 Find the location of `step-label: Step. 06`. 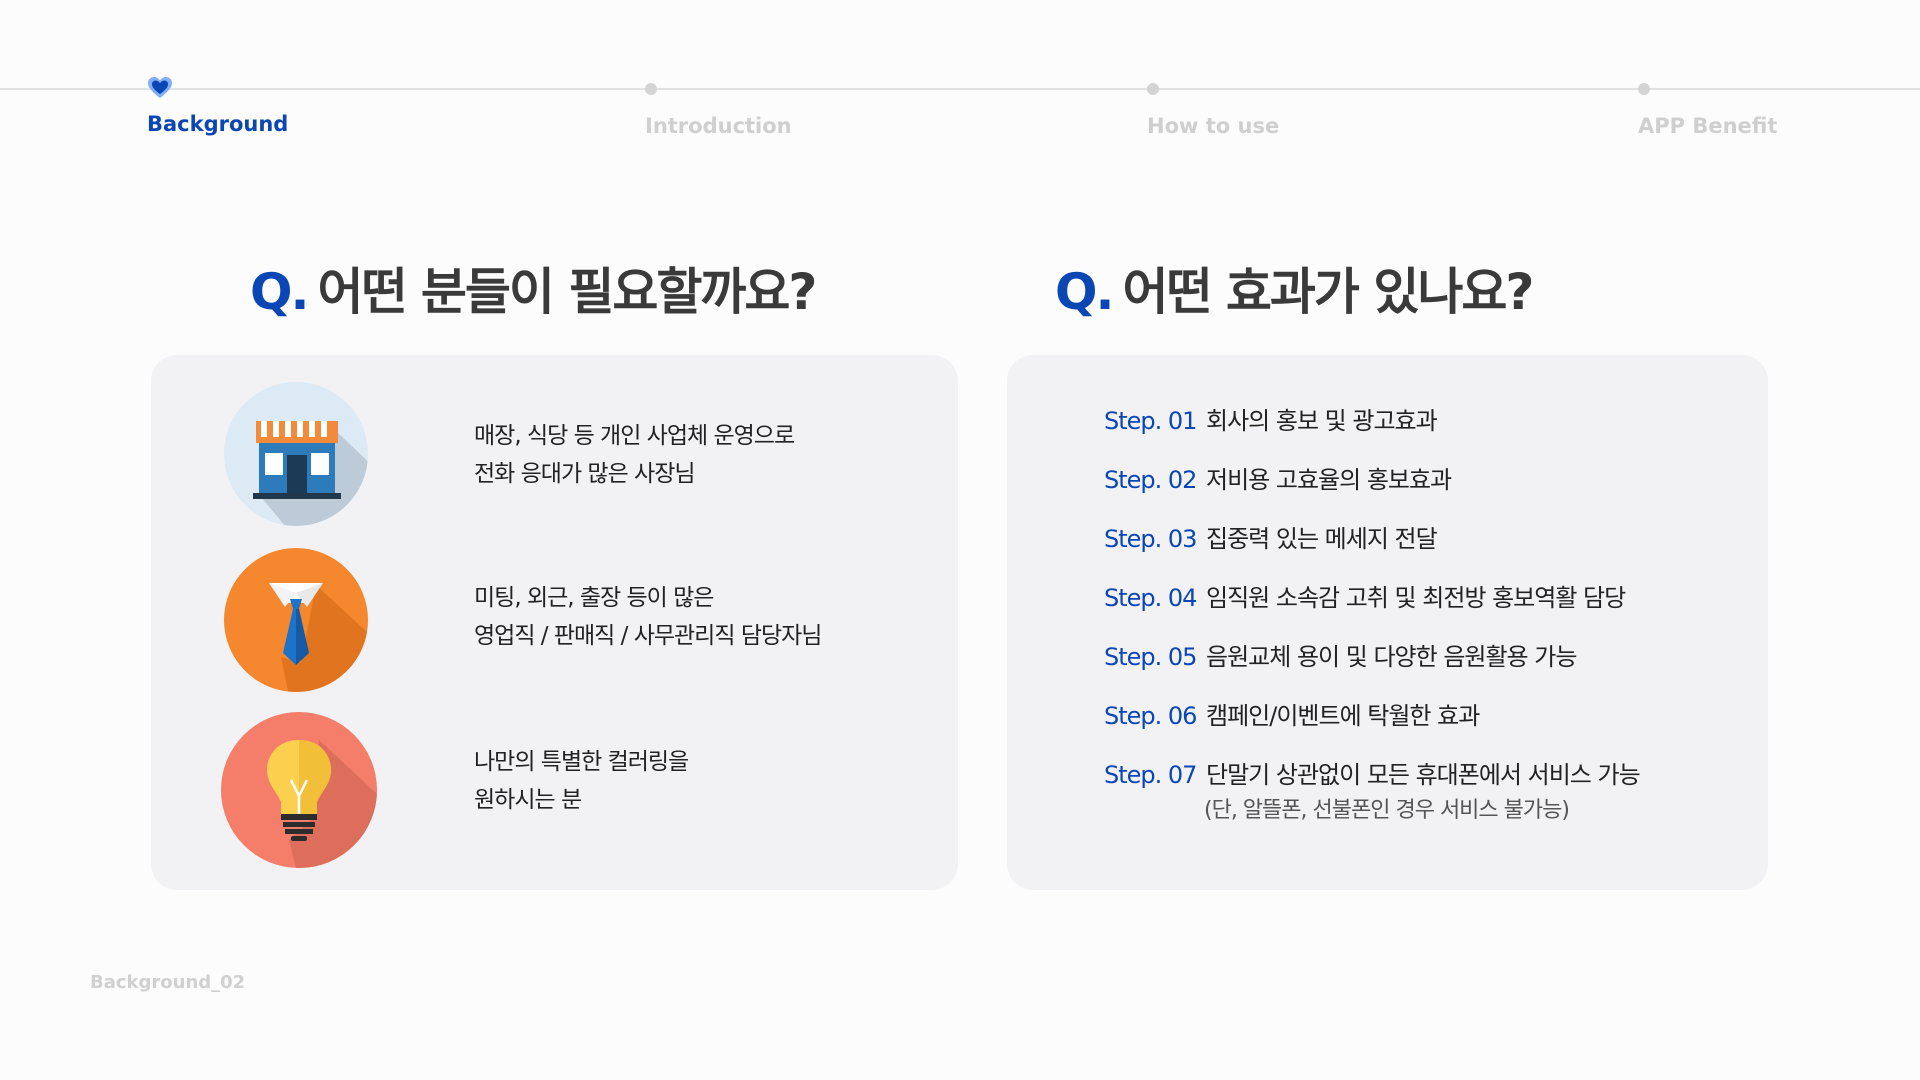

step-label: Step. 06 is located at coordinates (1150, 716).